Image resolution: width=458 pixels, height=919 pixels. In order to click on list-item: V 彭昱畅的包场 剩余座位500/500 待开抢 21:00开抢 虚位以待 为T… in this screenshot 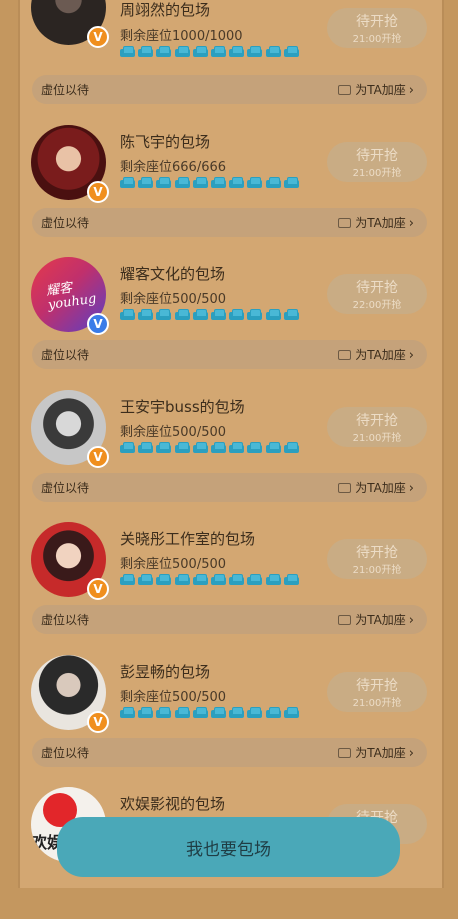, I will do `click(229, 721)`.